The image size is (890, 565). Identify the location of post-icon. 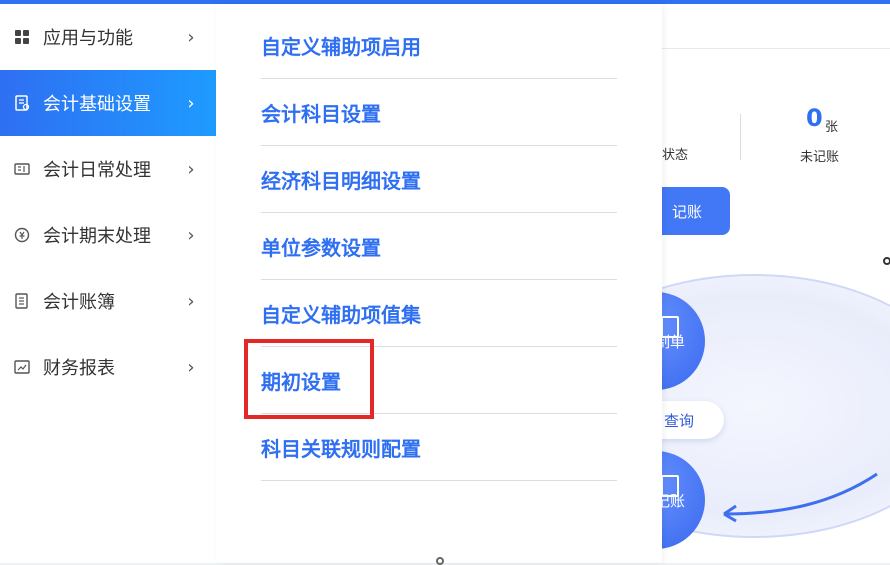
(670, 486).